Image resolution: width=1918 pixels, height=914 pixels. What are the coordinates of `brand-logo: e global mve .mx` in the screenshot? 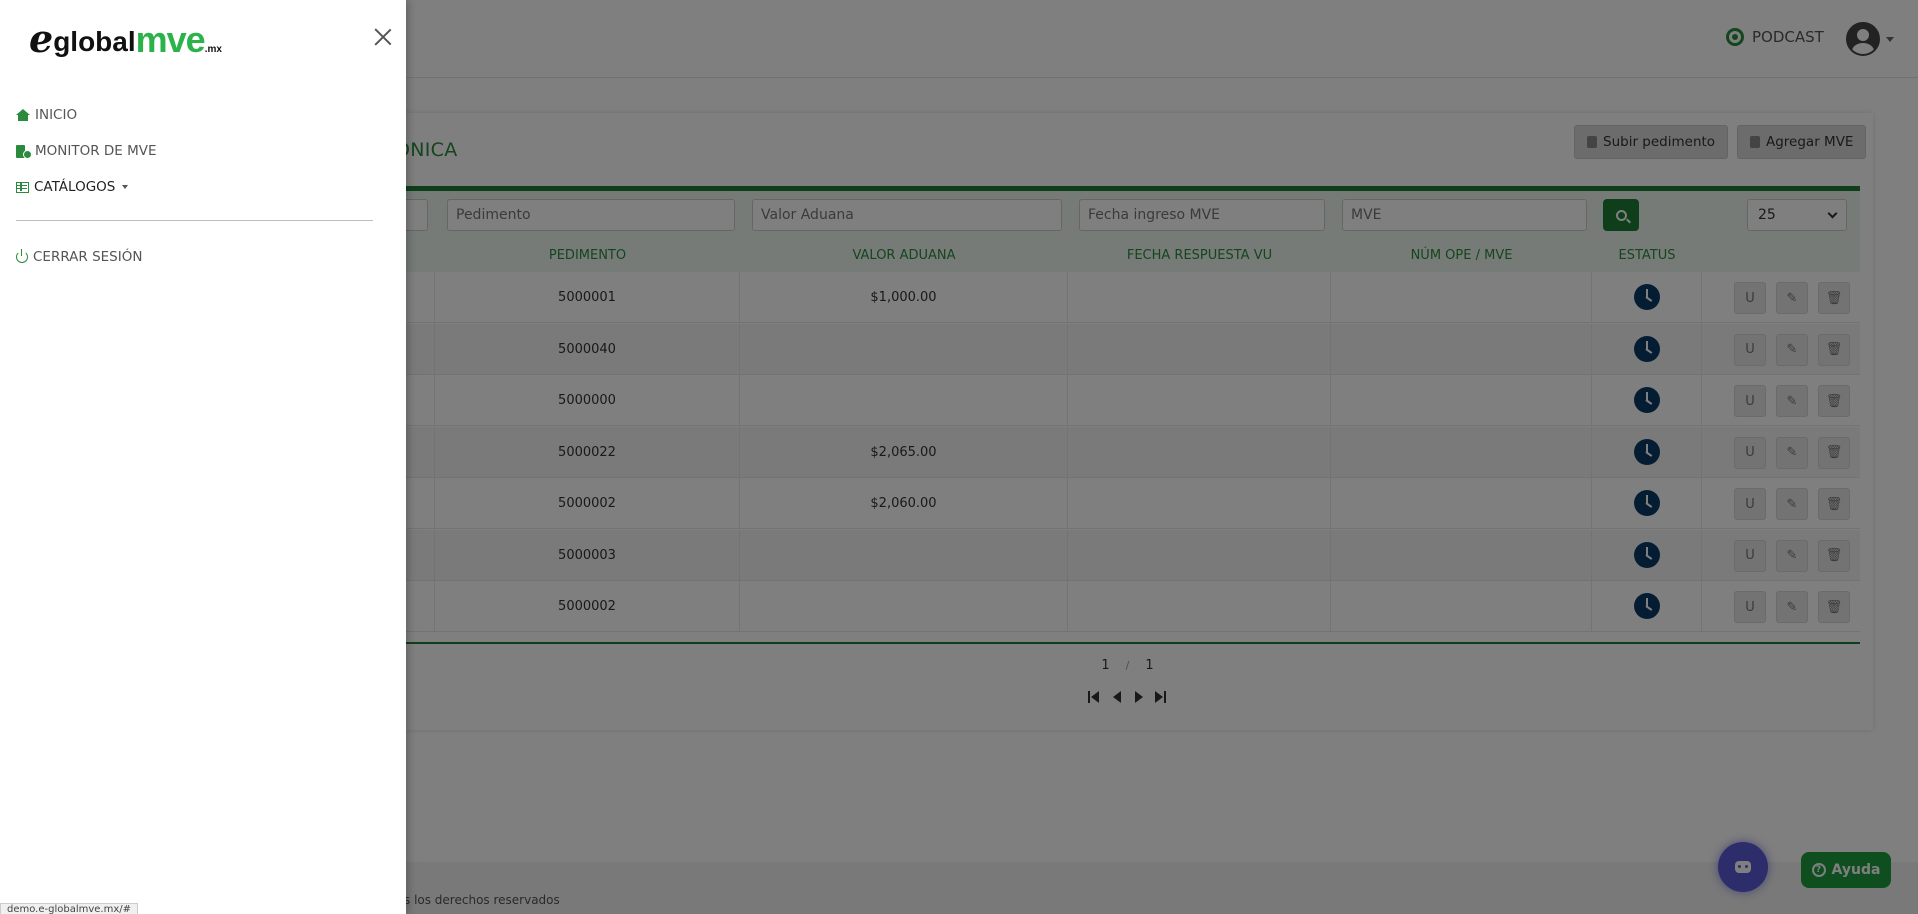 It's located at (125, 38).